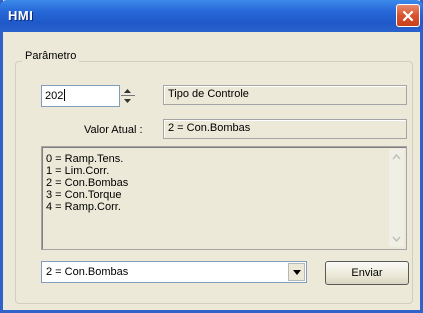 The image size is (423, 313). I want to click on group-label: Parâmetro, so click(51, 56).